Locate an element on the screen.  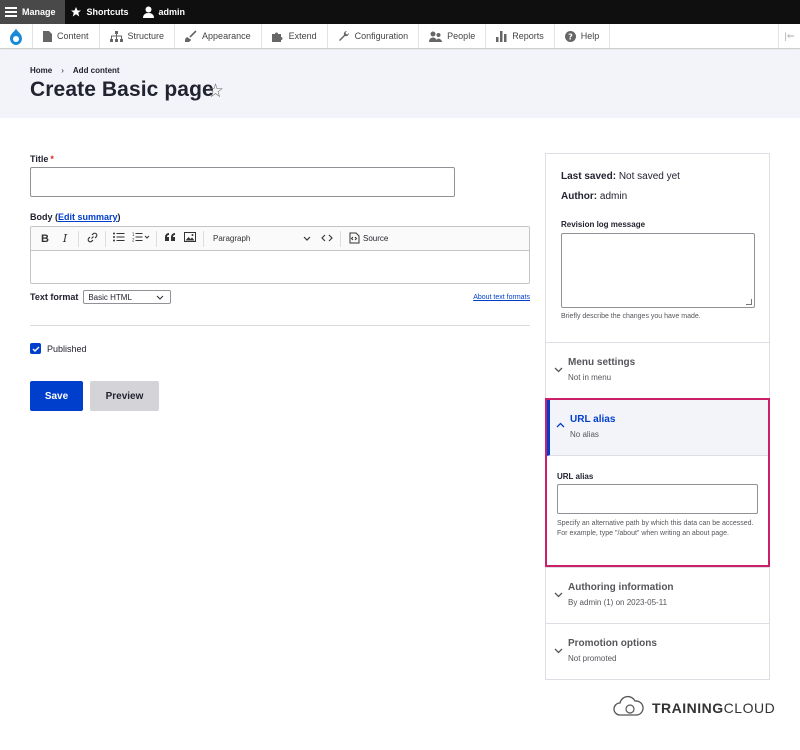
help-icon: ? is located at coordinates (570, 36).